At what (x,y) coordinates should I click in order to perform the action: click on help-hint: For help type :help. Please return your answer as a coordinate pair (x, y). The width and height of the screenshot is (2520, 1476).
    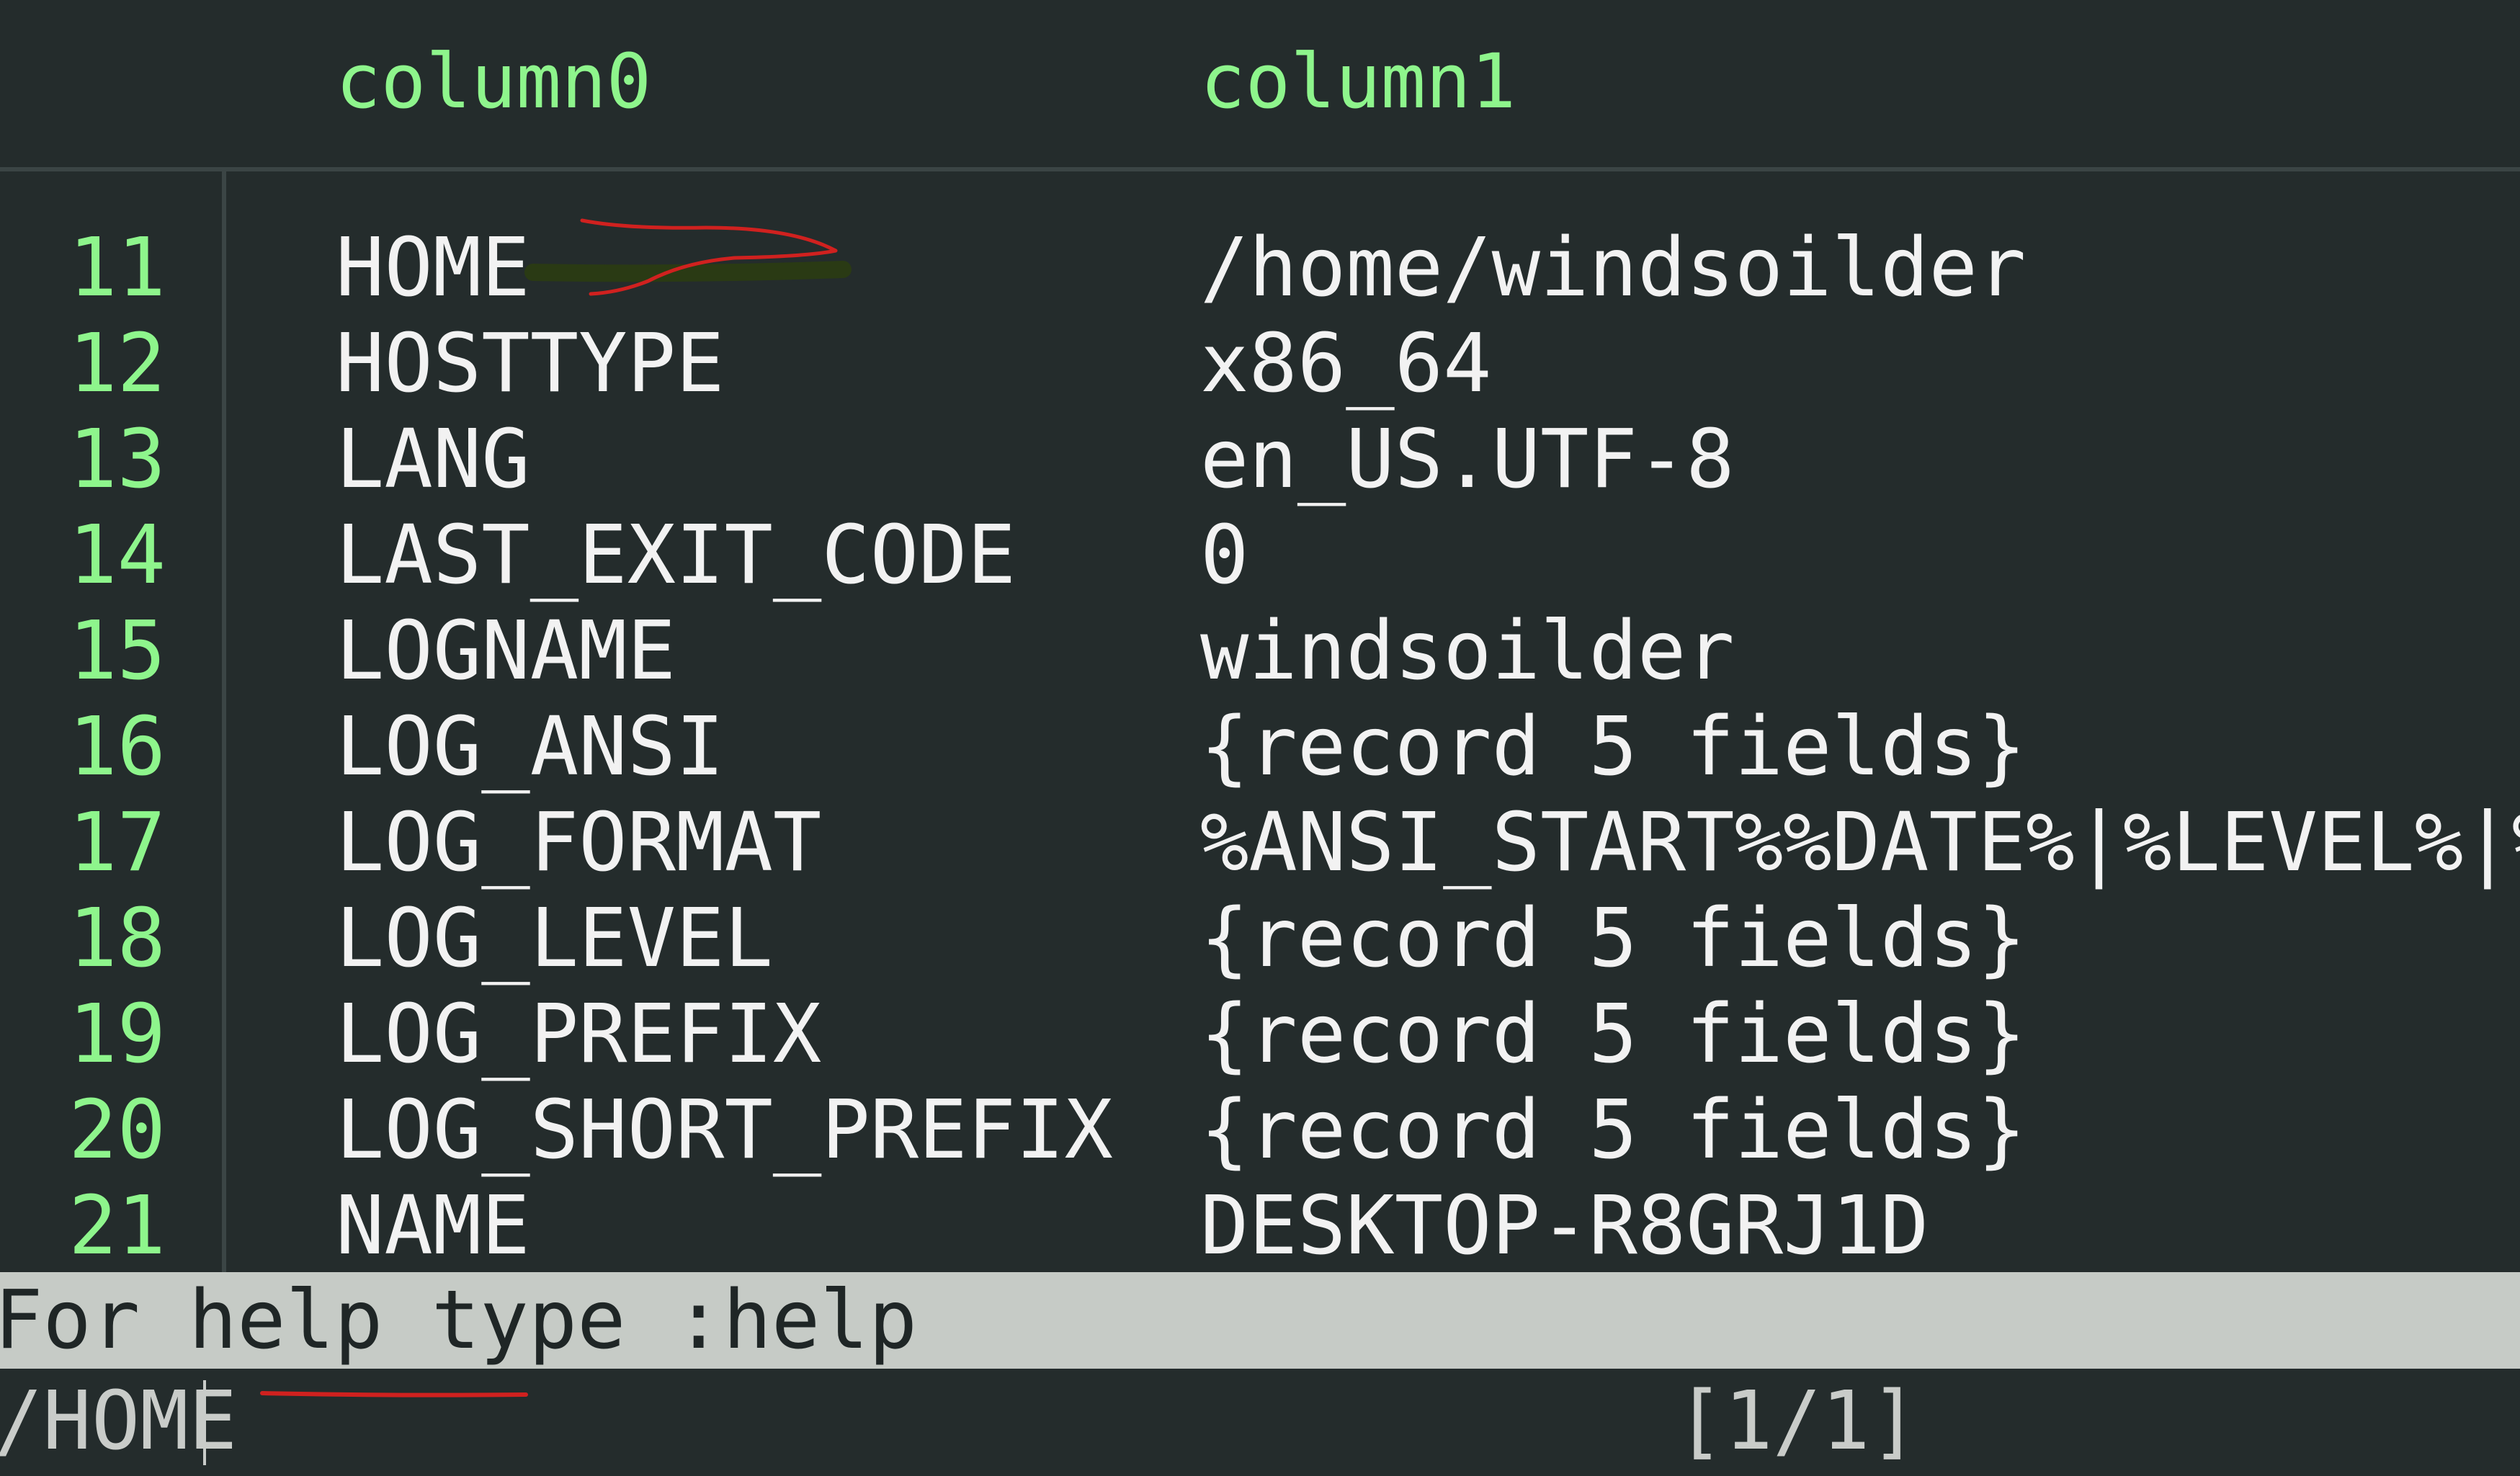
    Looking at the image, I should click on (459, 1320).